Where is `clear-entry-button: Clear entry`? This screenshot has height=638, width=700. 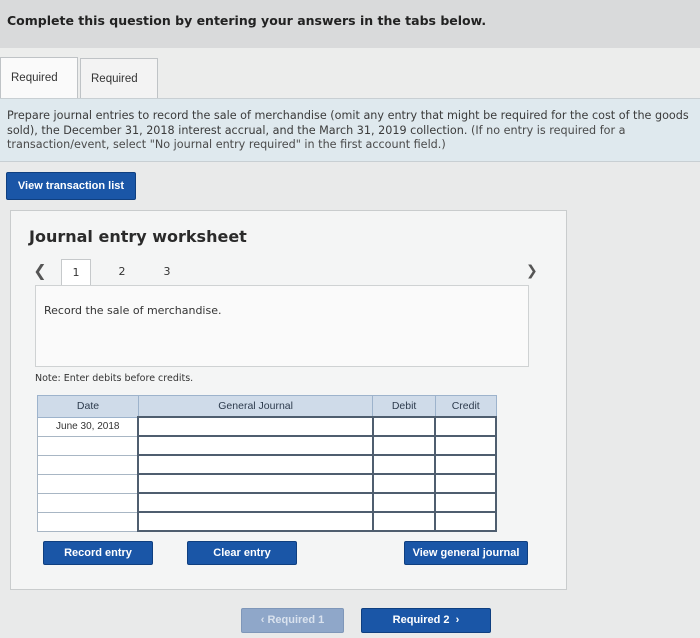
clear-entry-button: Clear entry is located at coordinates (242, 553).